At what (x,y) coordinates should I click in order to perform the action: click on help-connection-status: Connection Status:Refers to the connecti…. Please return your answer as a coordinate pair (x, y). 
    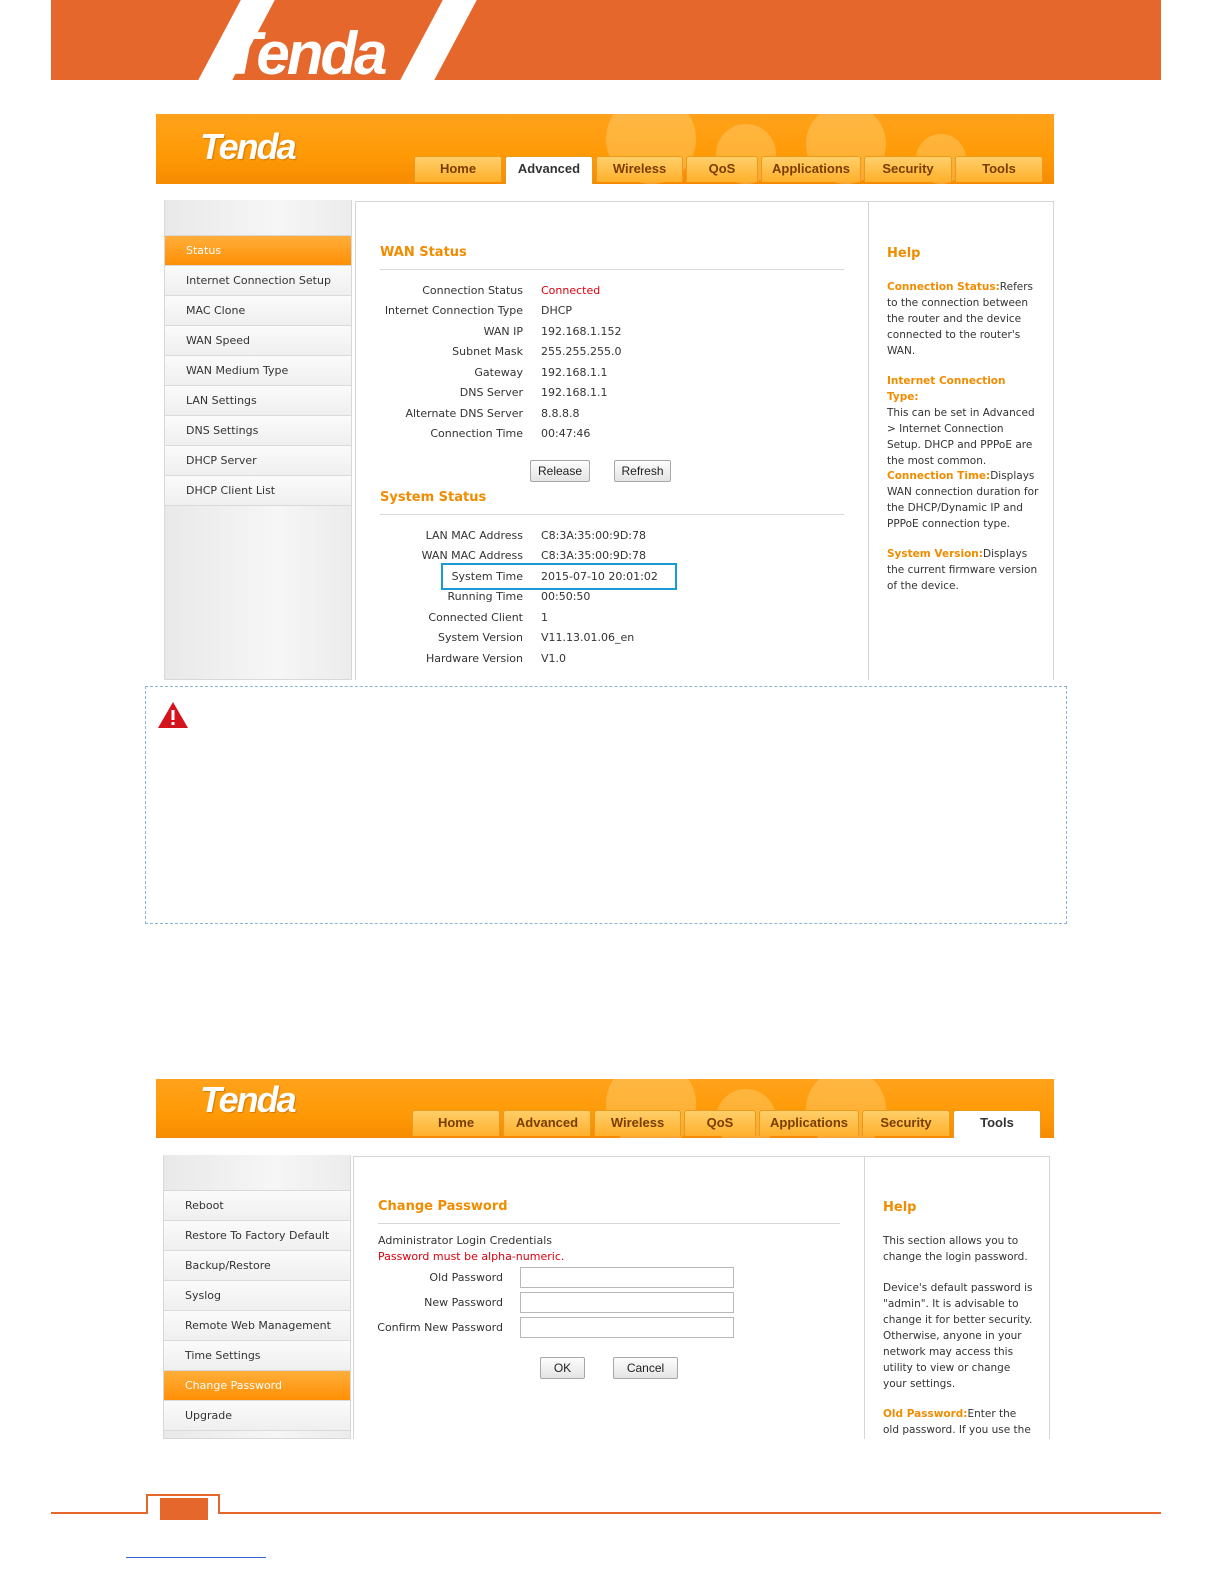
    Looking at the image, I should click on (960, 319).